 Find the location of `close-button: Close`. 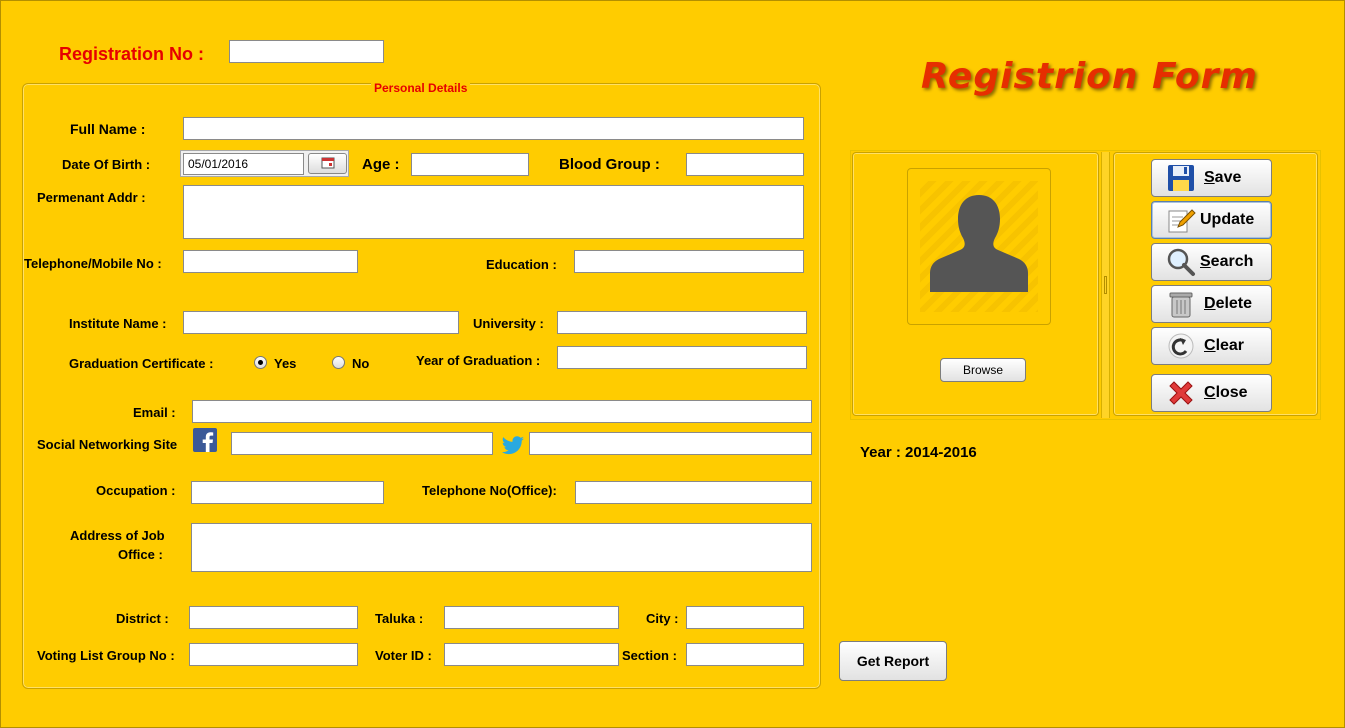

close-button: Close is located at coordinates (1211, 393).